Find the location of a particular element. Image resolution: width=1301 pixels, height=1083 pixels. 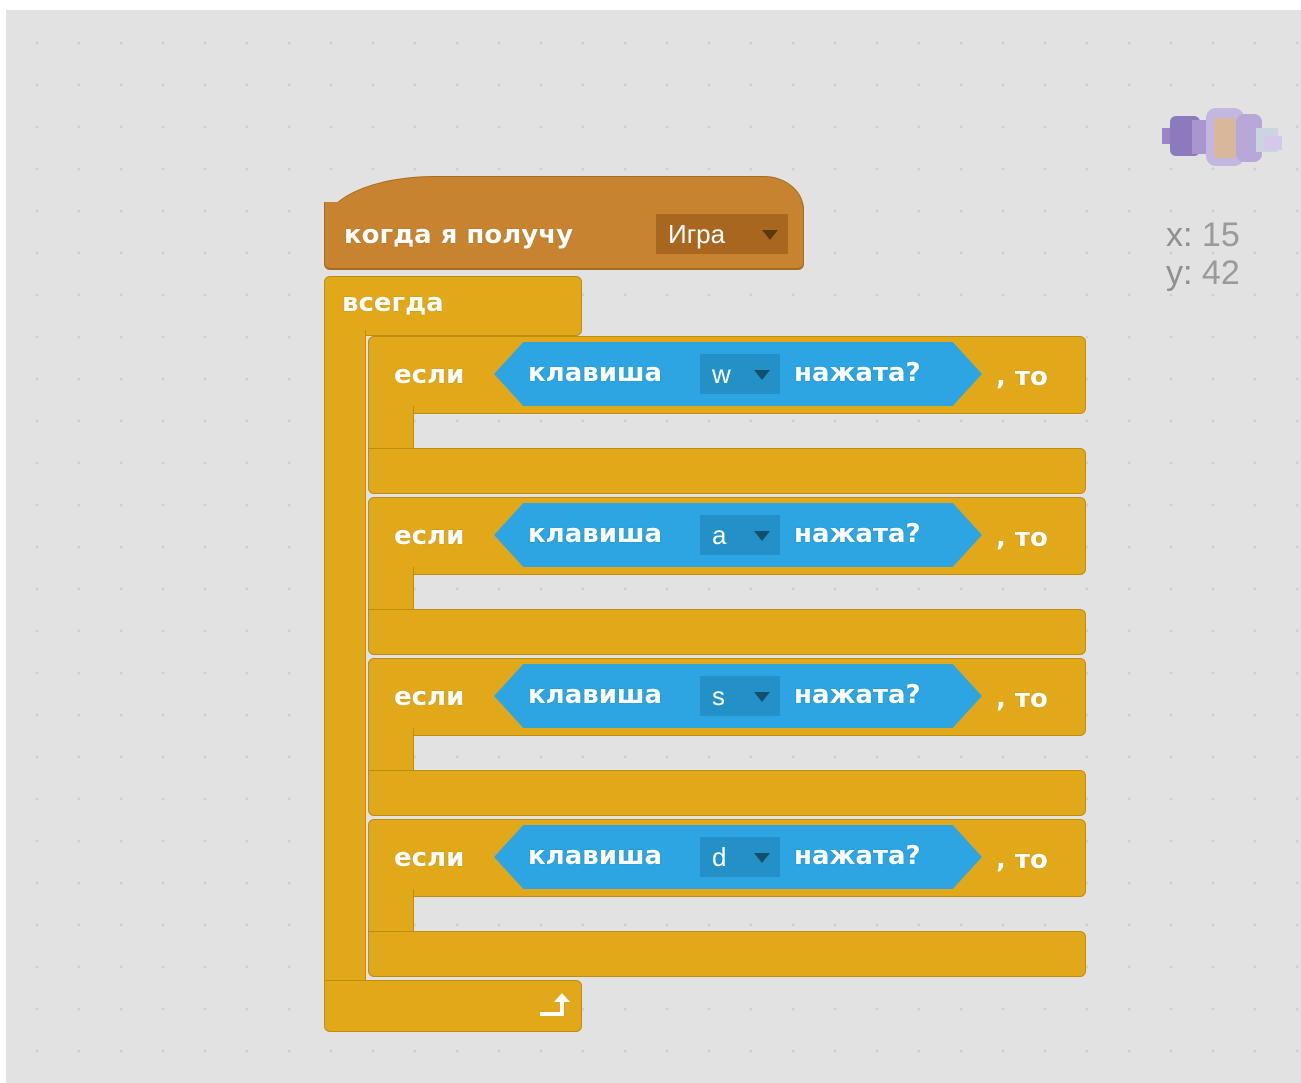

forever-label: всегда is located at coordinates (393, 303).